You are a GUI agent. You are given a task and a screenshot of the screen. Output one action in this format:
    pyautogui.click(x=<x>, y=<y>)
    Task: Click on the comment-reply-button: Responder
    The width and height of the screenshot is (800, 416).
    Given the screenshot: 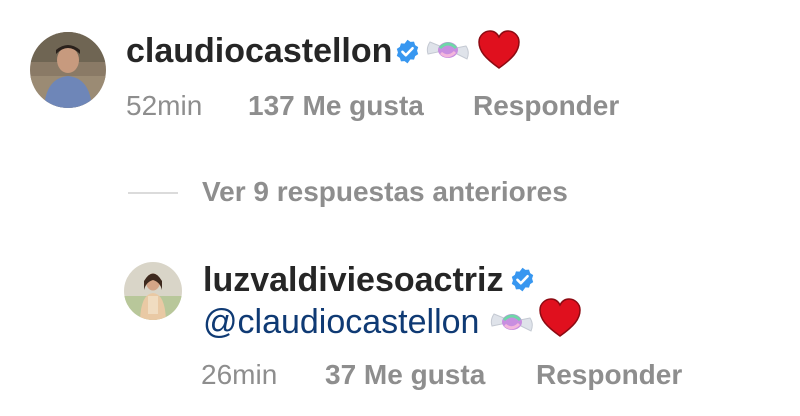 What is the action you would take?
    pyautogui.click(x=546, y=106)
    